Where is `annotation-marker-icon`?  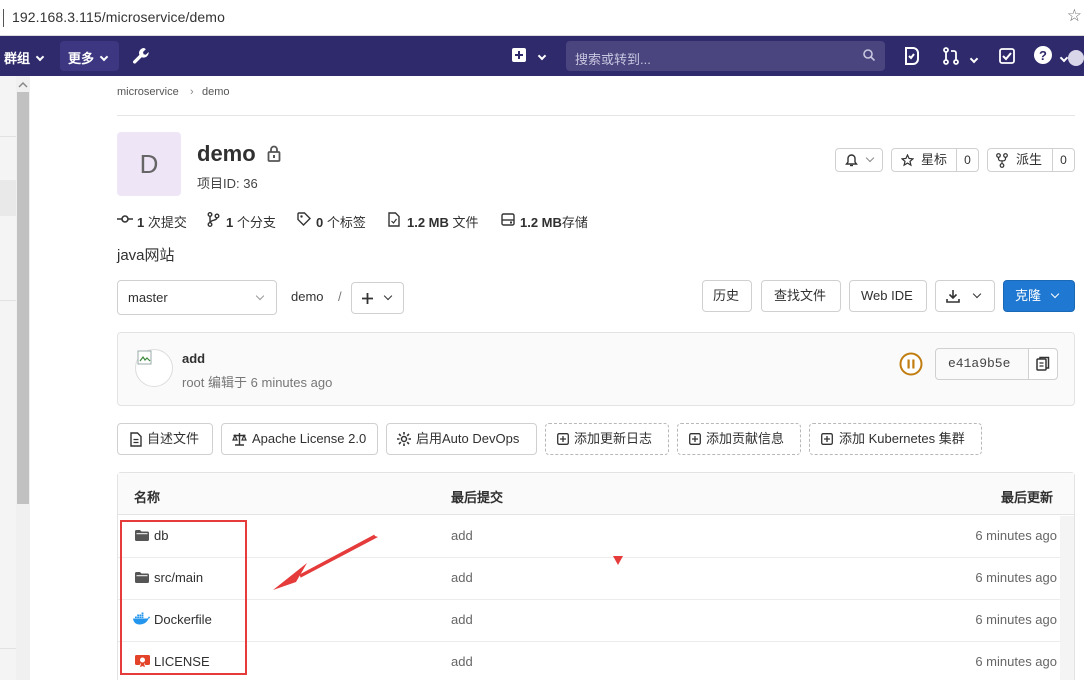 annotation-marker-icon is located at coordinates (618, 560).